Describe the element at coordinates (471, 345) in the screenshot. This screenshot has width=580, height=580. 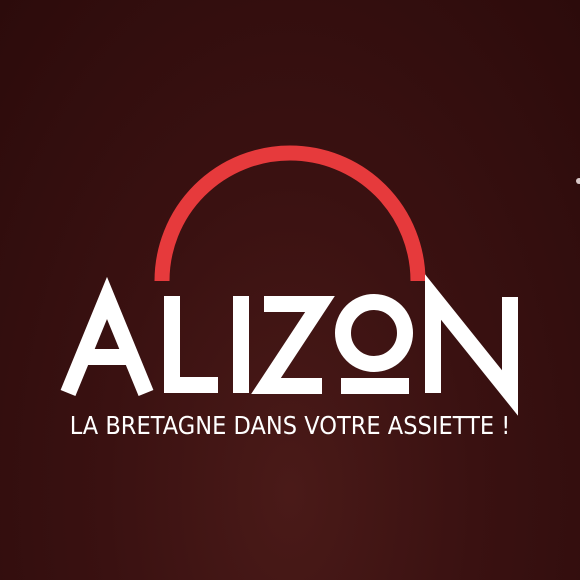
I see `logo-letter-n` at that location.